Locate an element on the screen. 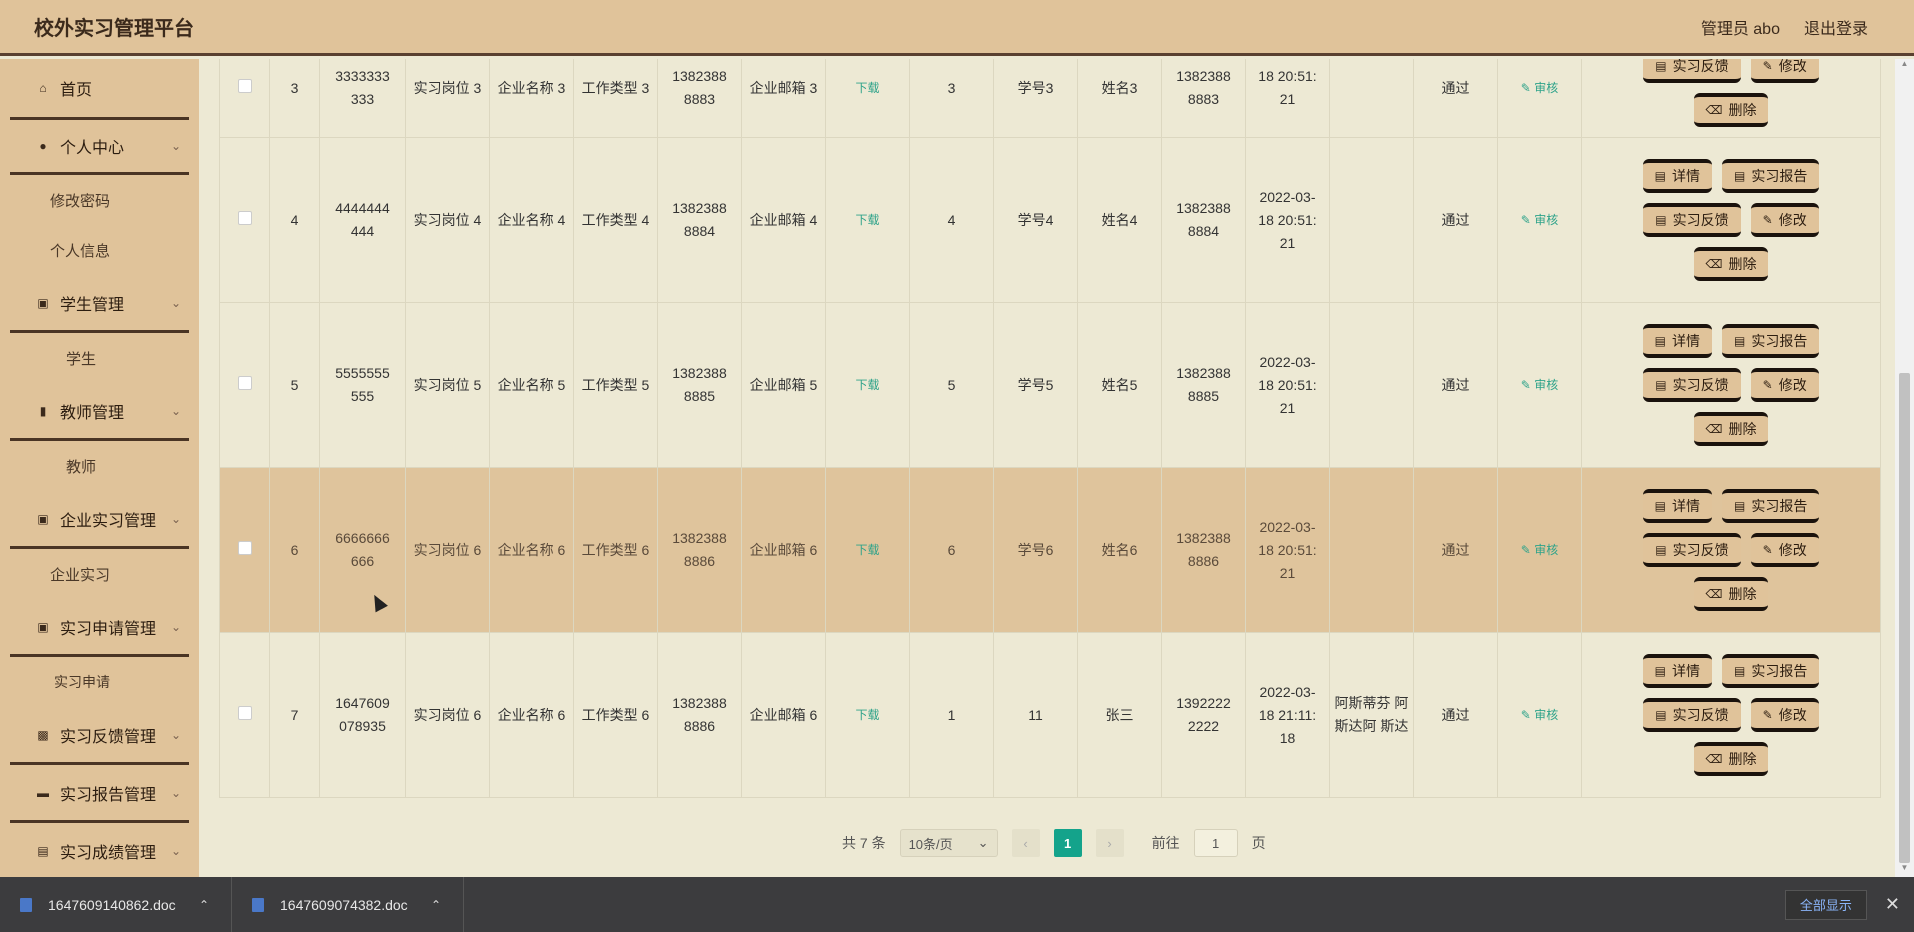  row-checkbox-cell is located at coordinates (244, 550).